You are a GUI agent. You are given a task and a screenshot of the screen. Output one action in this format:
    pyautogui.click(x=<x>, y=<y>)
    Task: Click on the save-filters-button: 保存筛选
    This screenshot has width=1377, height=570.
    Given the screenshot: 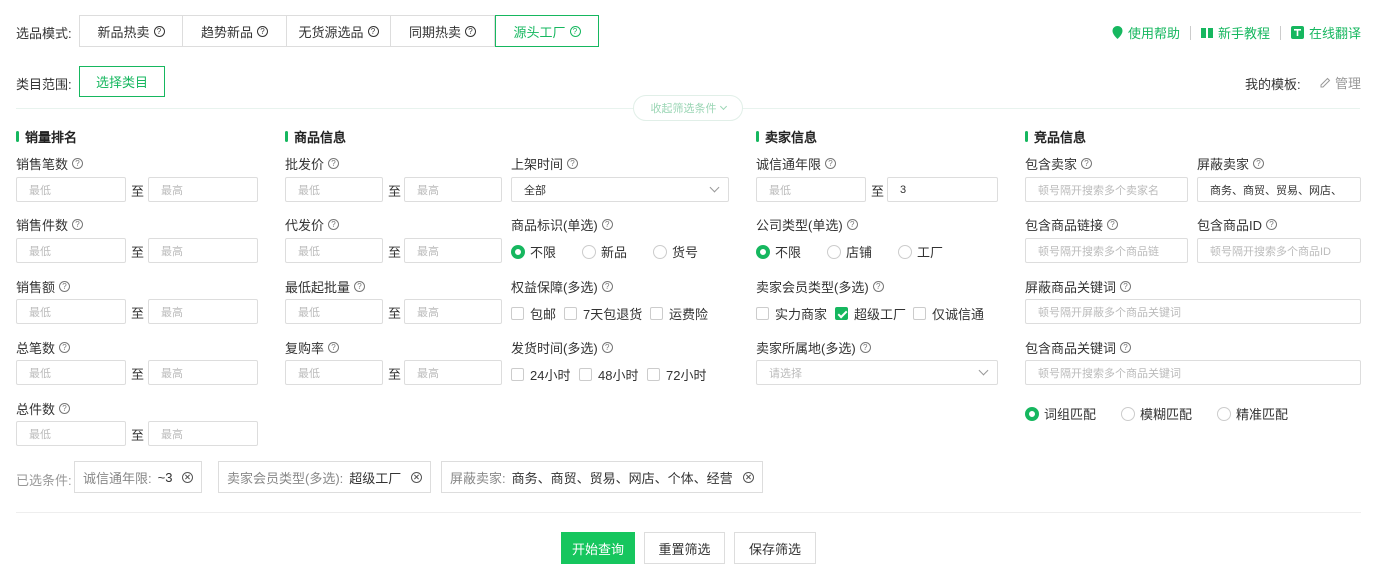 What is the action you would take?
    pyautogui.click(x=775, y=548)
    